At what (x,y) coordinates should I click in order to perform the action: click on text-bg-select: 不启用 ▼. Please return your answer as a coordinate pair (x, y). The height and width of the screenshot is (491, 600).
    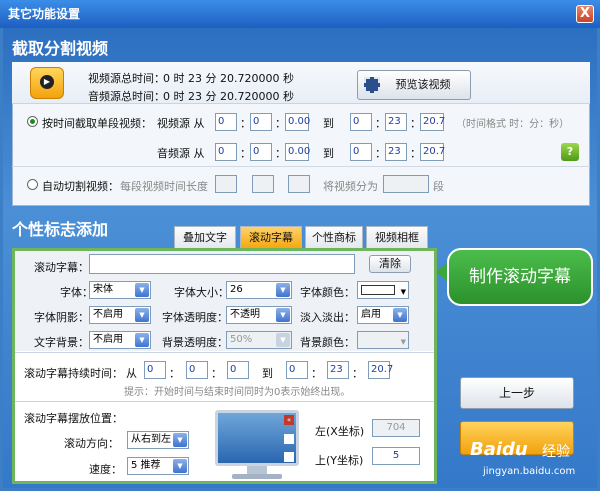
    Looking at the image, I should click on (120, 340).